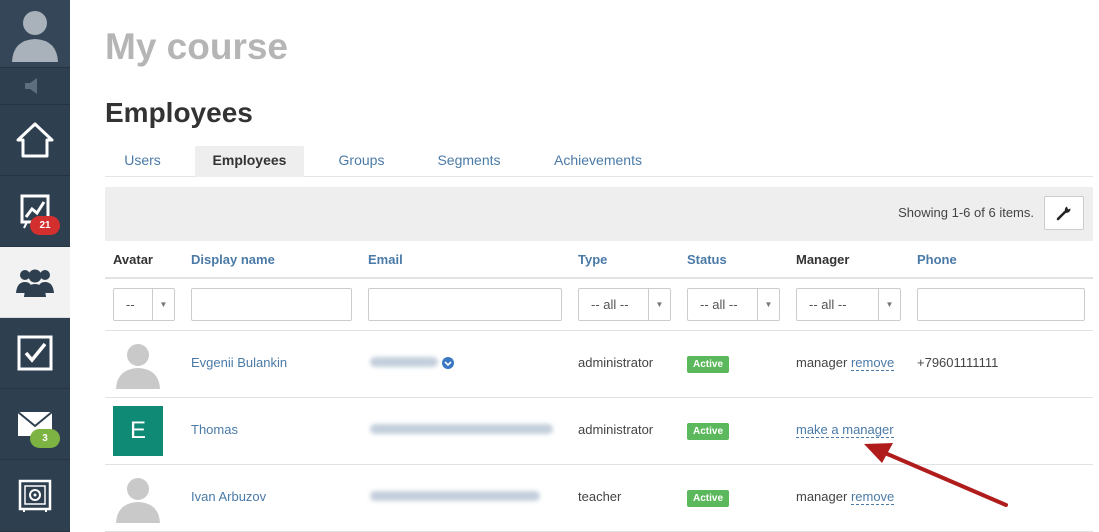  I want to click on stats-badge: 21, so click(45, 225).